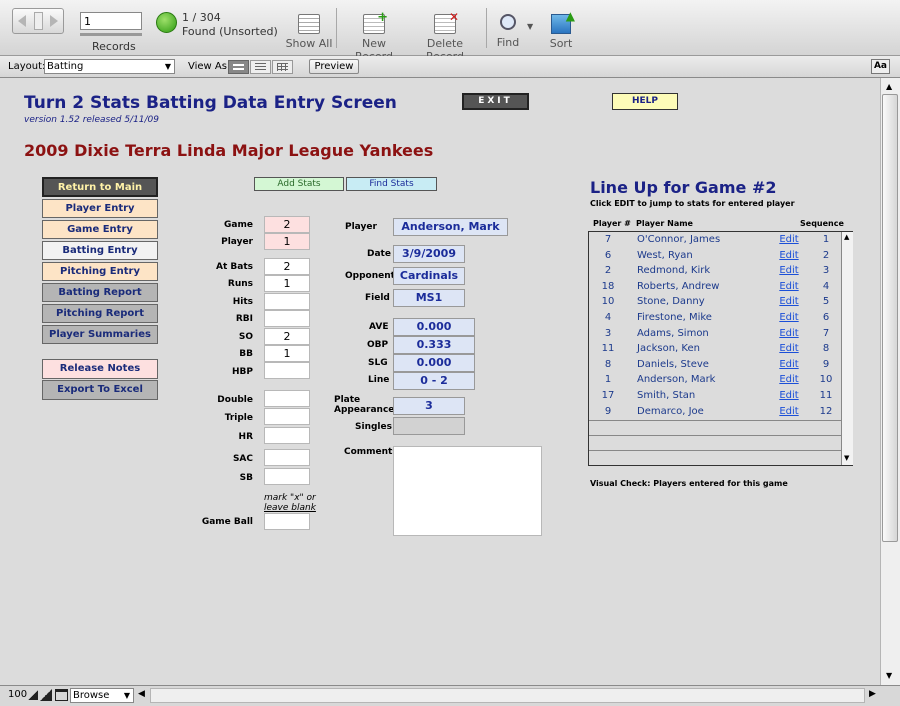  What do you see at coordinates (530, 26) in the screenshot?
I see `find-dropdown-icon: ▼` at bounding box center [530, 26].